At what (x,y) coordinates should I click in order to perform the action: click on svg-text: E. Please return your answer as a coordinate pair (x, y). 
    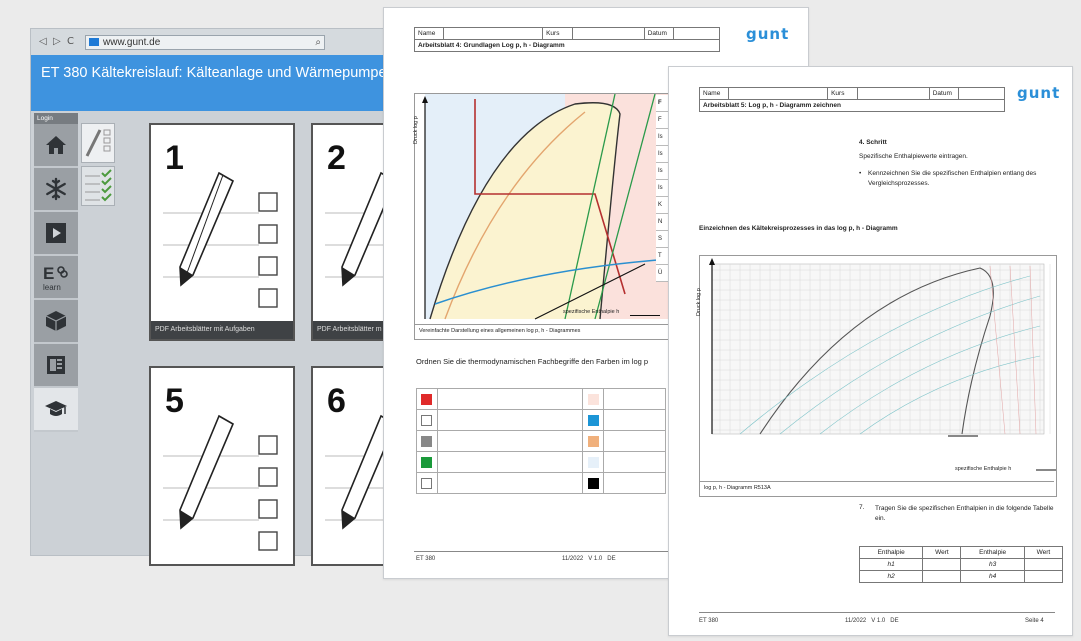
    Looking at the image, I should click on (48, 273).